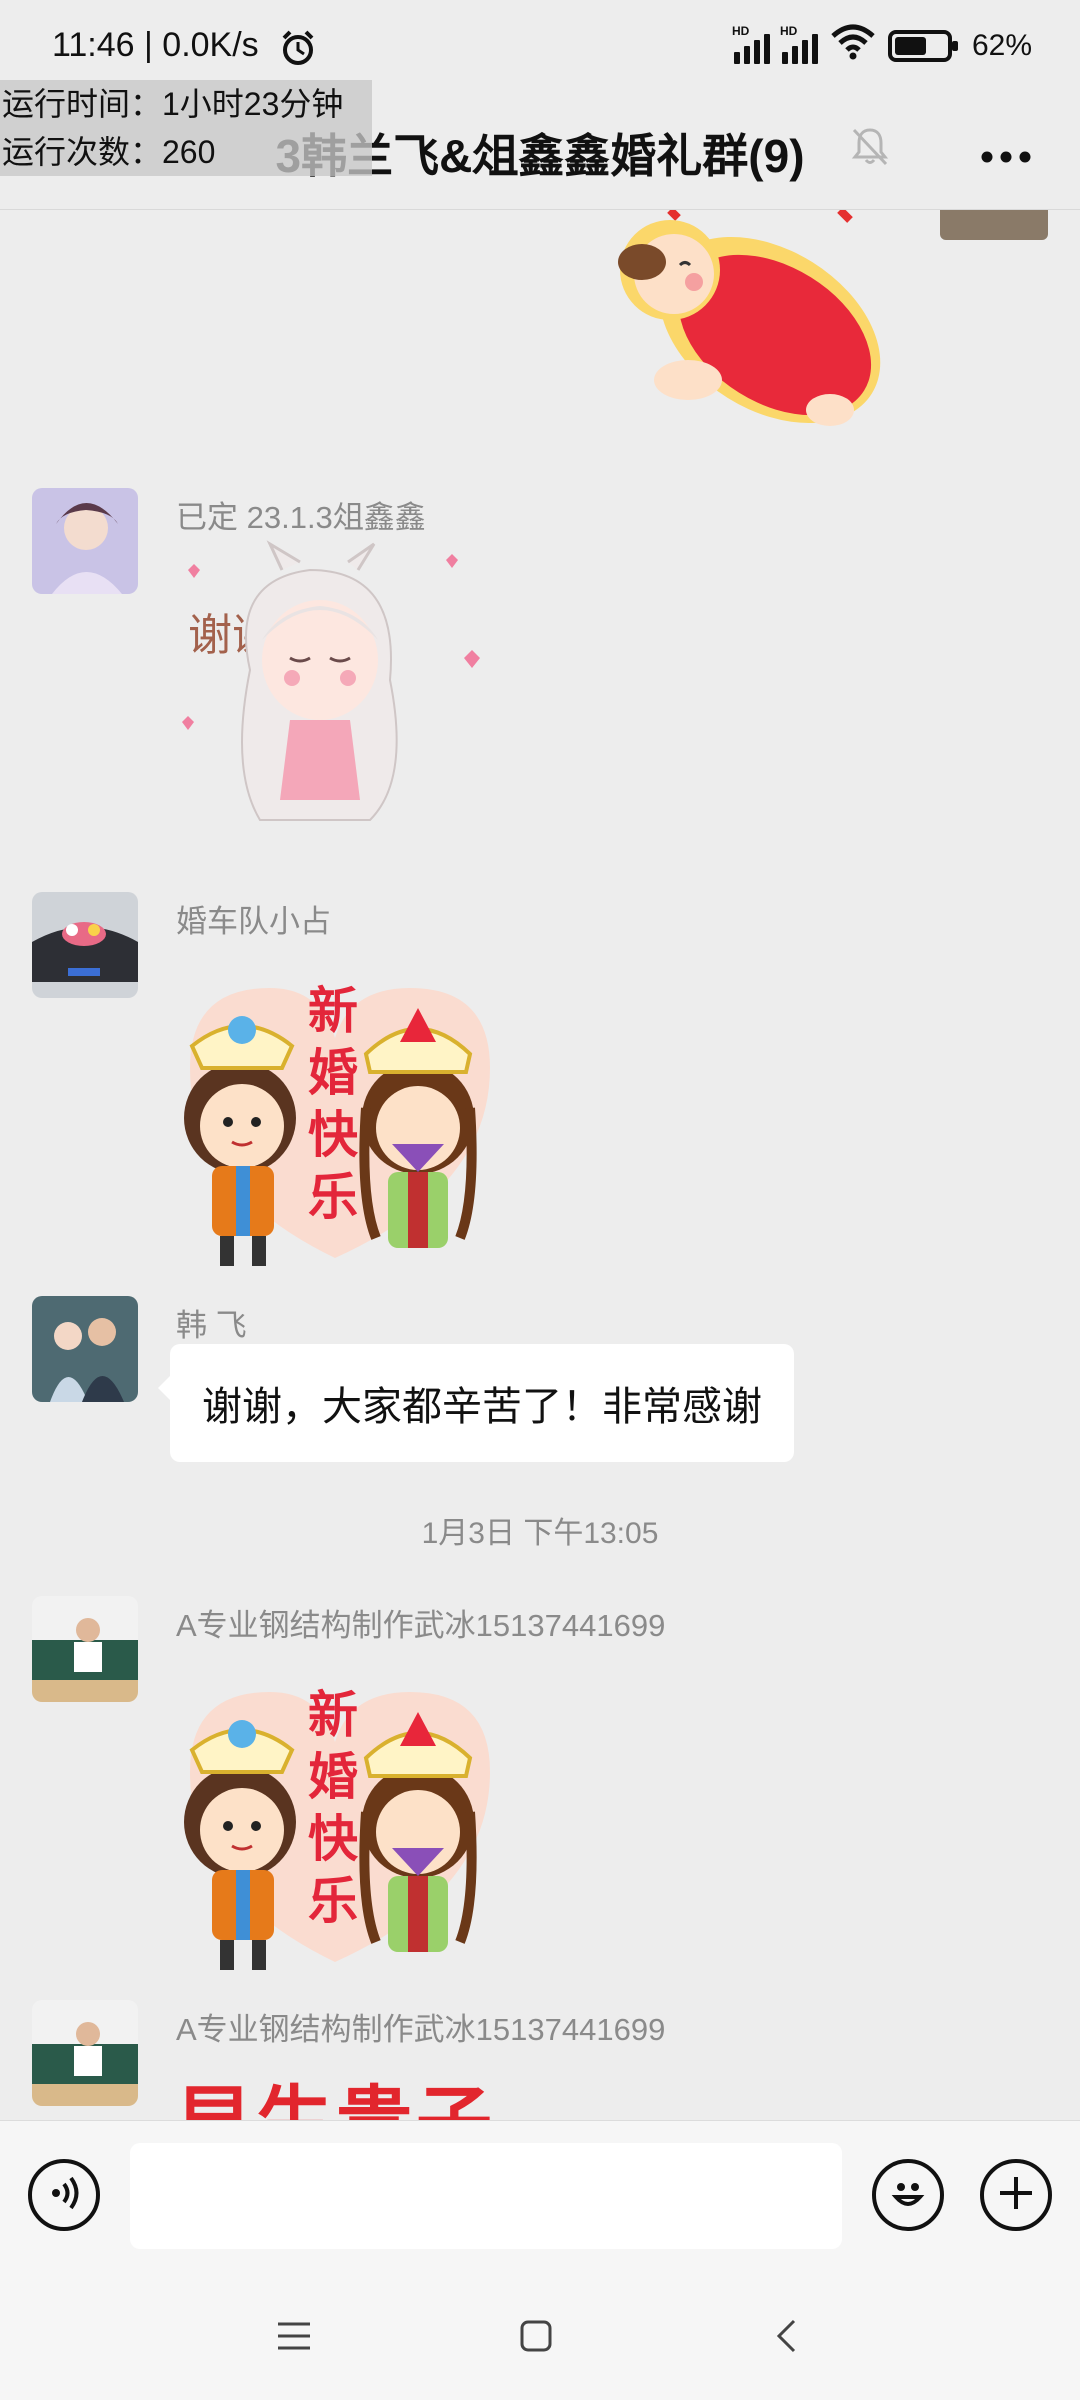 Image resolution: width=1080 pixels, height=2400 pixels. Describe the element at coordinates (751, 44) in the screenshot. I see `signal-icon: HD` at that location.